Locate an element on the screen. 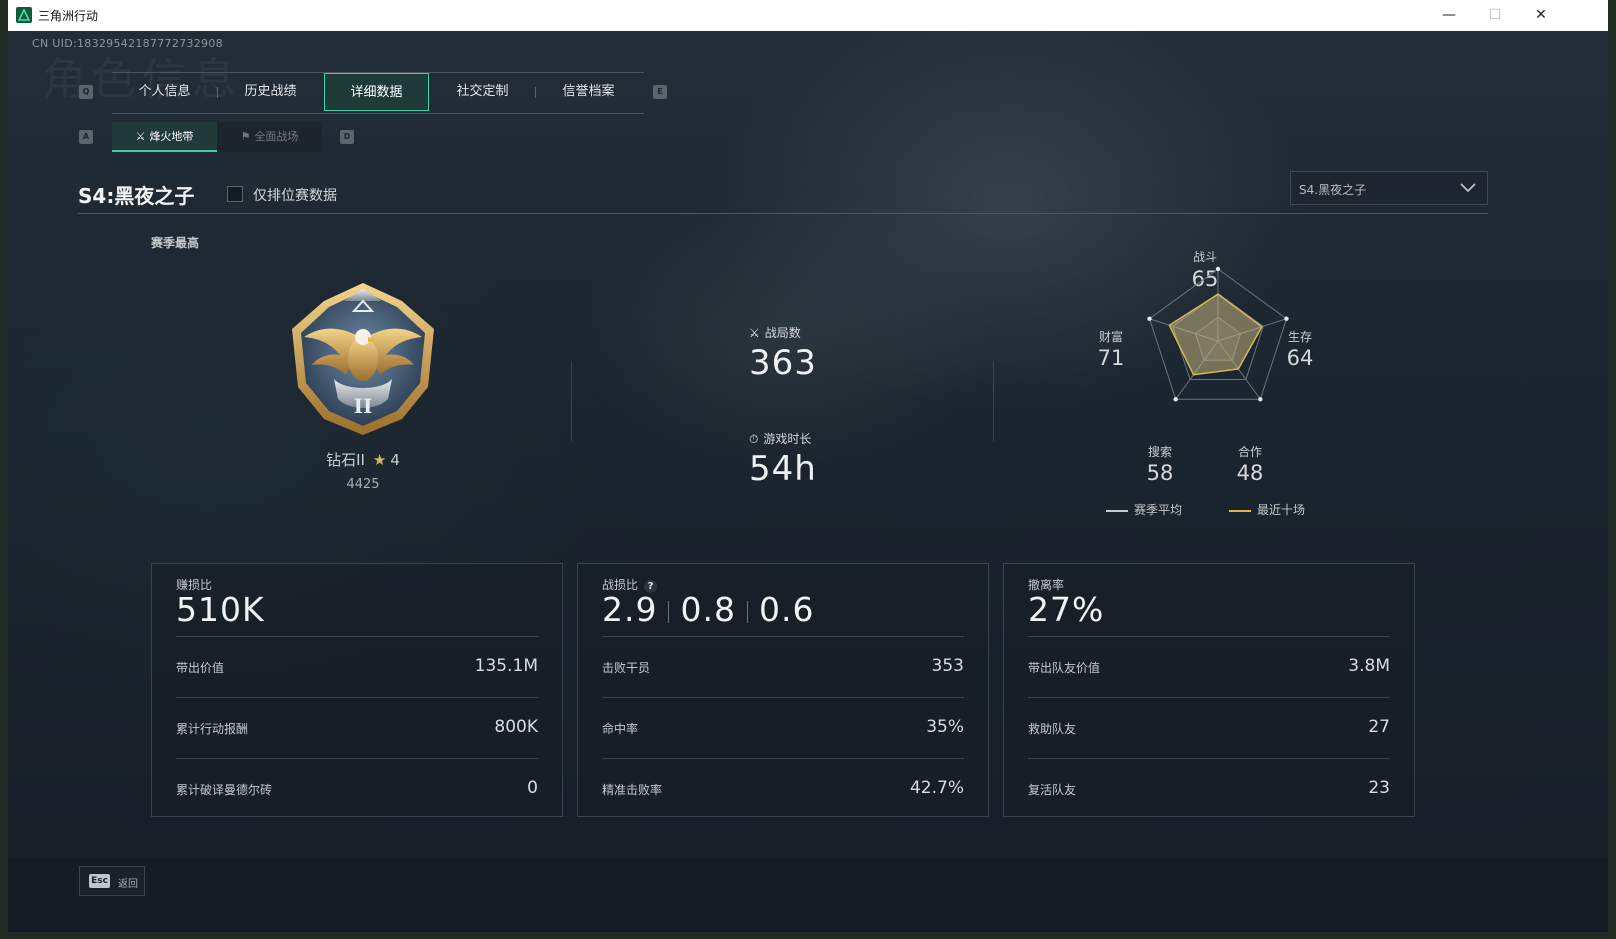 This screenshot has width=1616, height=939. stat-row: 救助队友 27 is located at coordinates (1209, 728).